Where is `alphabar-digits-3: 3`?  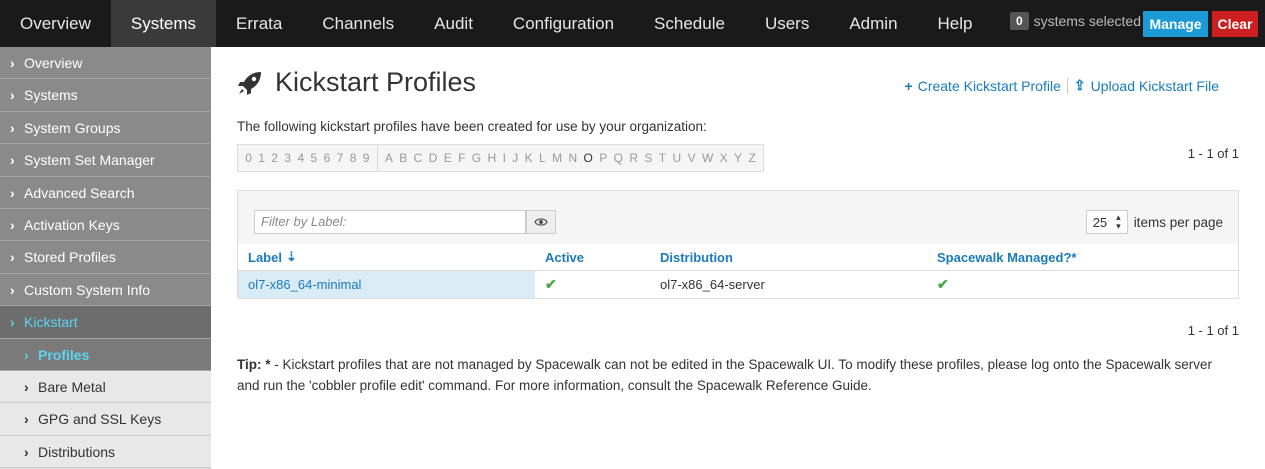 alphabar-digits-3: 3 is located at coordinates (288, 158).